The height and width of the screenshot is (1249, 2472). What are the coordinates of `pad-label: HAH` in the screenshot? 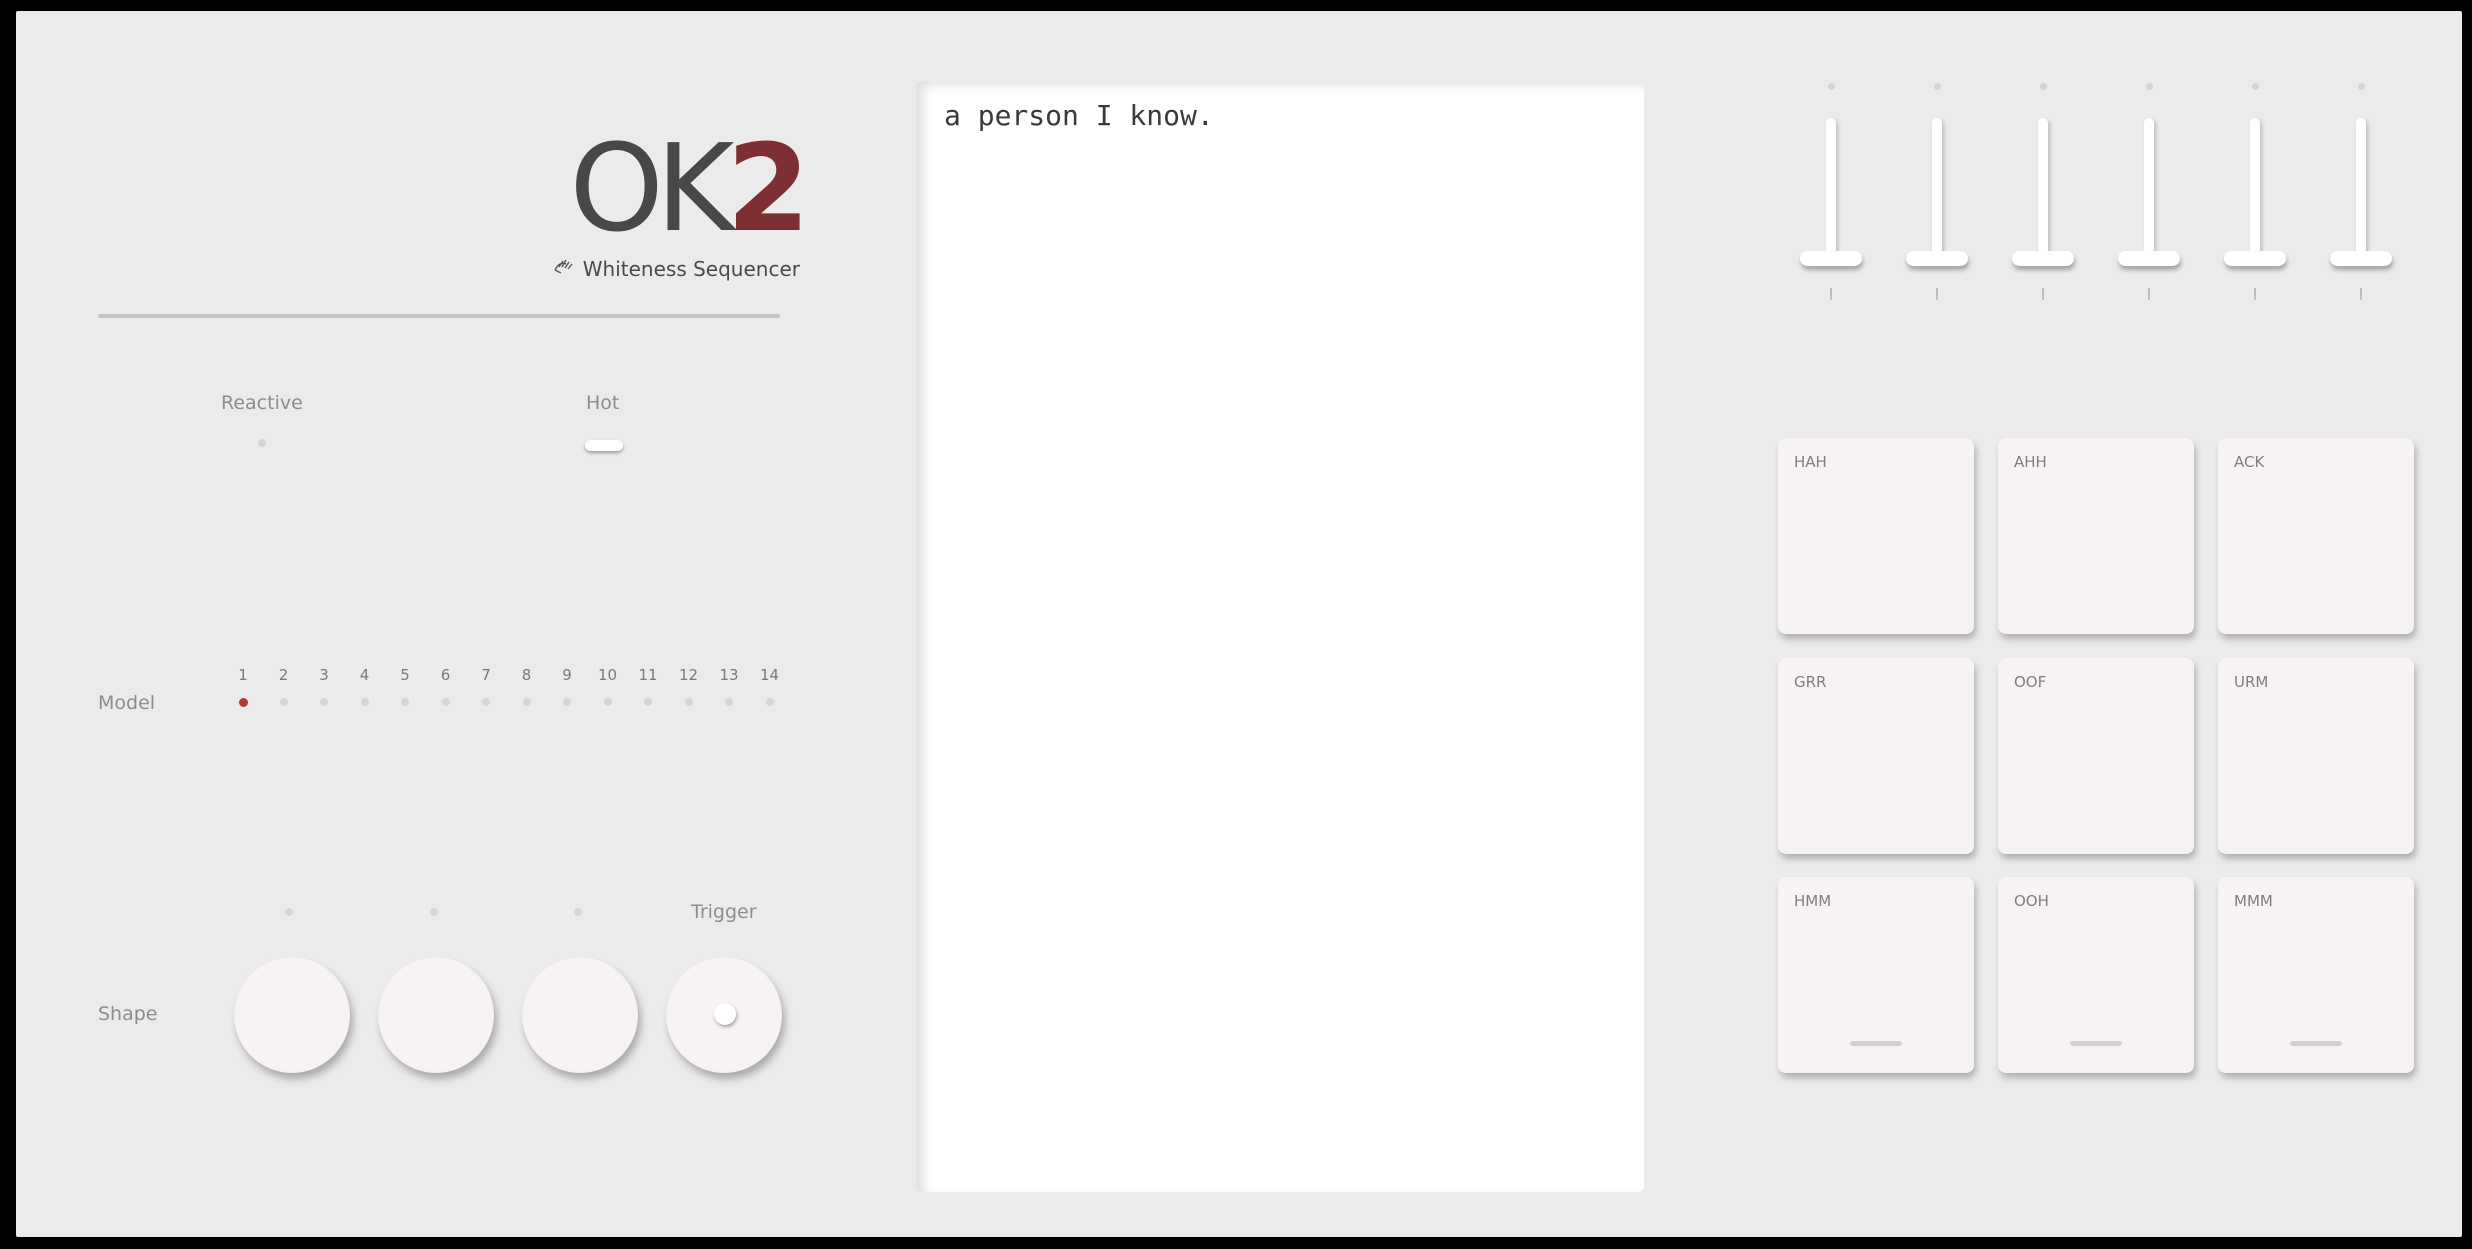 It's located at (1810, 462).